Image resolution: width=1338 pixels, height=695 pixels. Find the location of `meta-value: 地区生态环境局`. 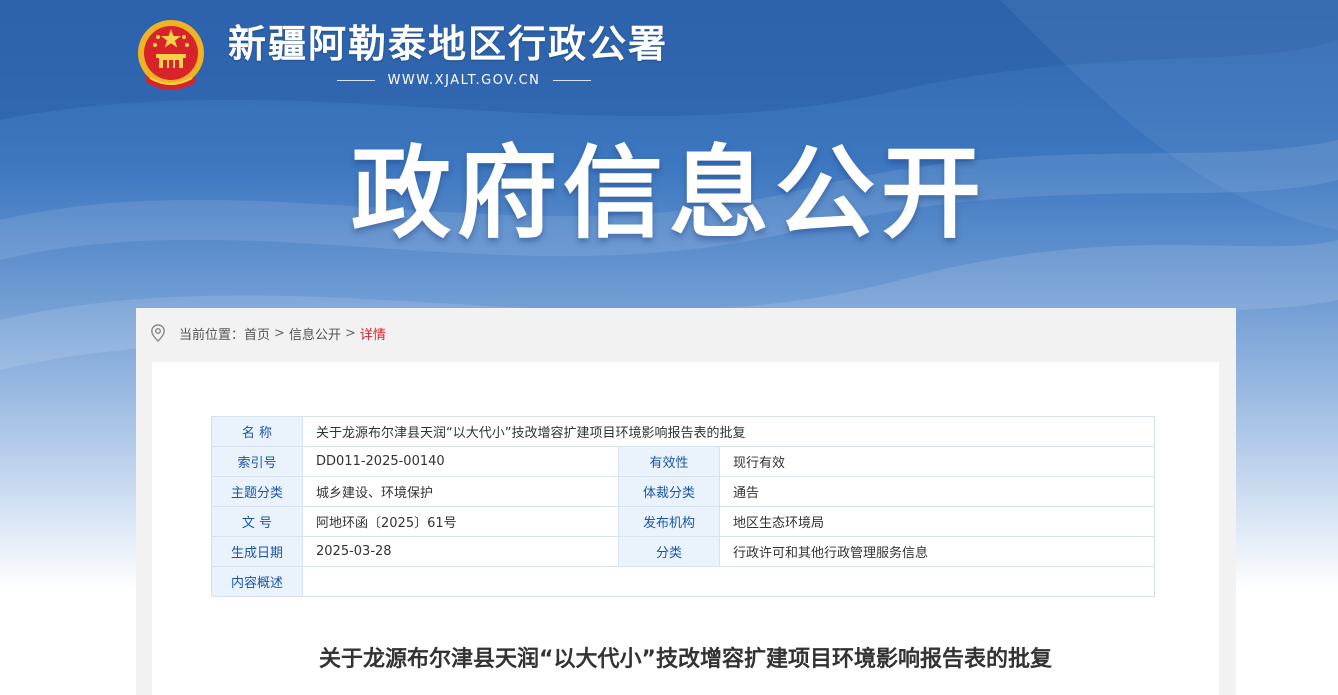

meta-value: 地区生态环境局 is located at coordinates (937, 521).